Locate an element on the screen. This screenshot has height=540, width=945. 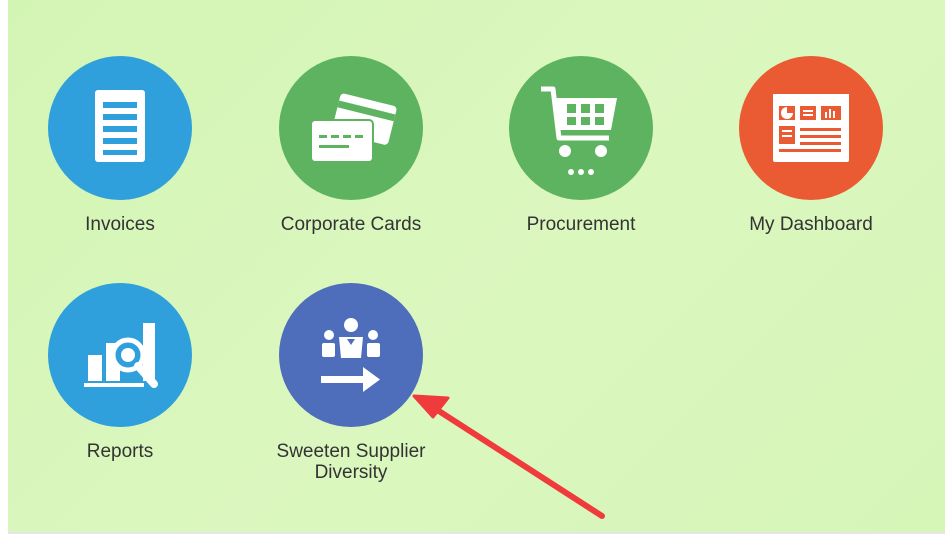
app-tile-invoices: Invoices is located at coordinates (120, 145).